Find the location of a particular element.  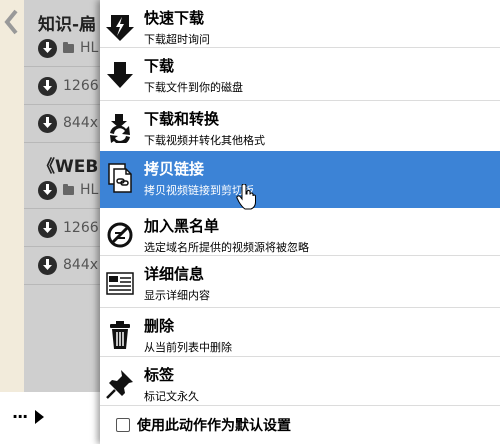

hand-cursor-icon is located at coordinates (246, 197).